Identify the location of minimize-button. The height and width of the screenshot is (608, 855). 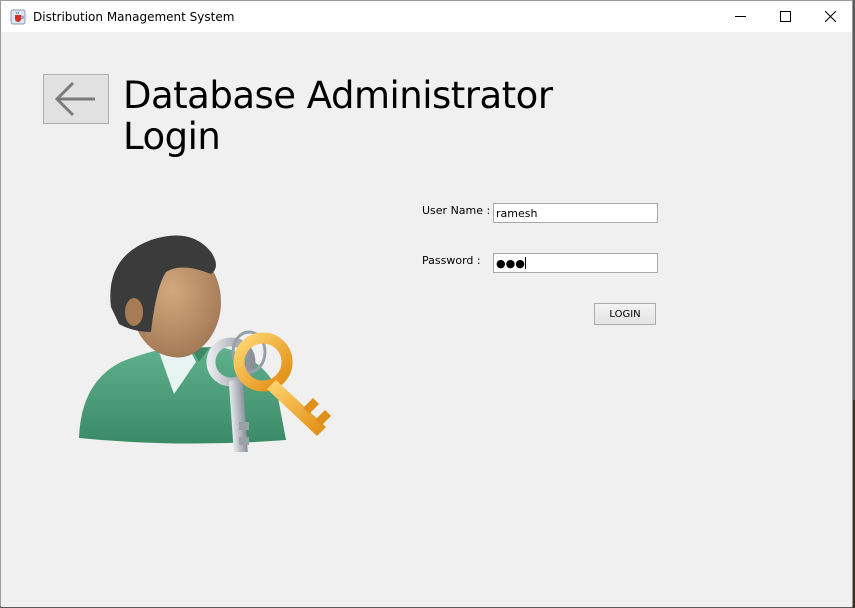
(740, 16).